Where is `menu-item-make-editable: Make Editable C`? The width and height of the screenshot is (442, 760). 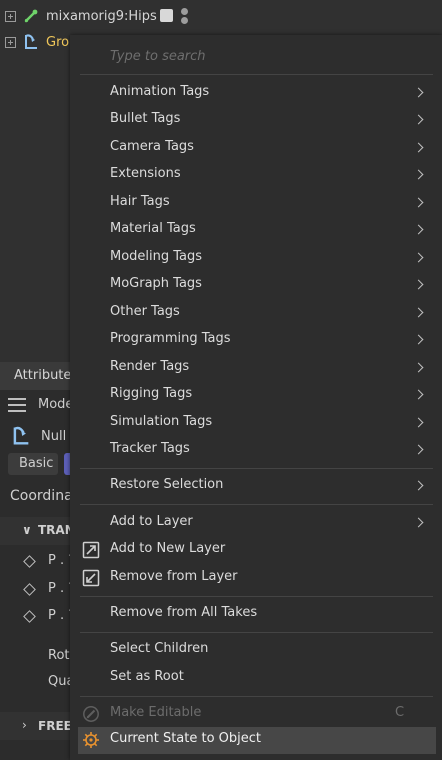
menu-item-make-editable: Make Editable C is located at coordinates (256, 714).